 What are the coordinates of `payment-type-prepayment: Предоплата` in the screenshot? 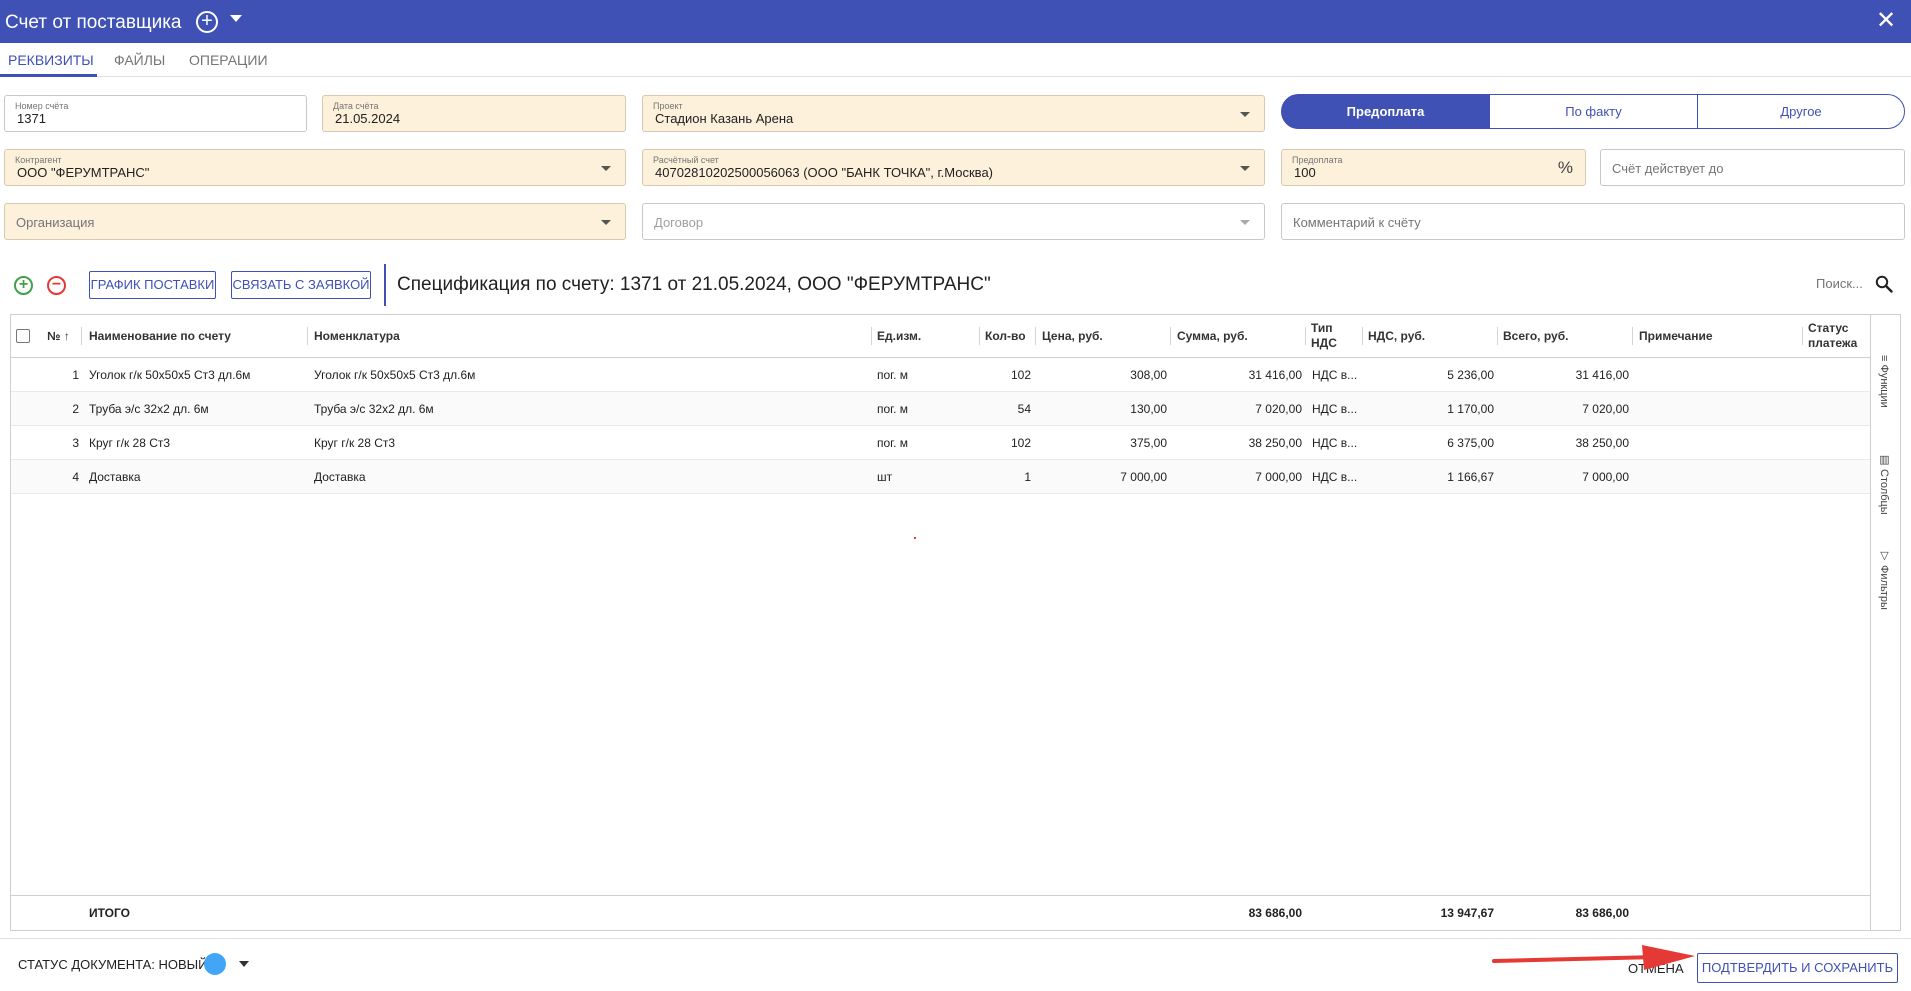 It's located at (1385, 111).